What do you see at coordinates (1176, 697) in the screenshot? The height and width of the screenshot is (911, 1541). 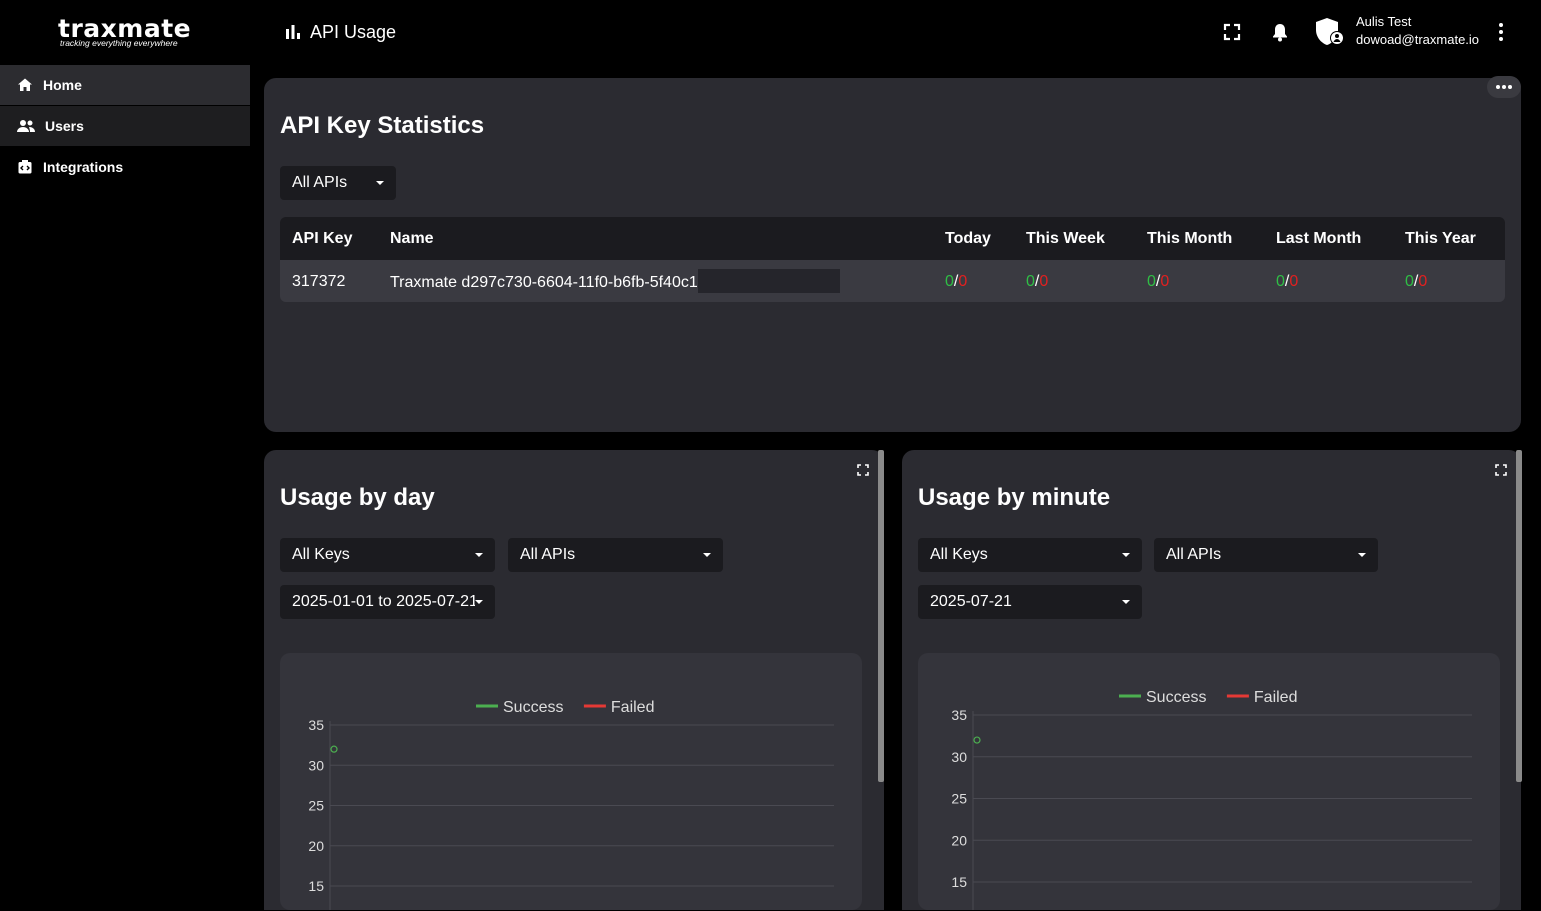 I see `legend-label: Success` at bounding box center [1176, 697].